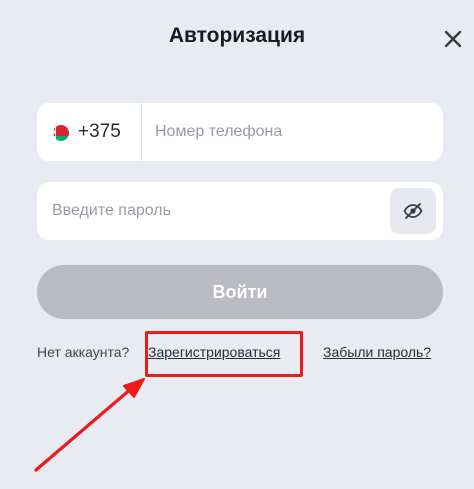  I want to click on eye-off-icon, so click(413, 211).